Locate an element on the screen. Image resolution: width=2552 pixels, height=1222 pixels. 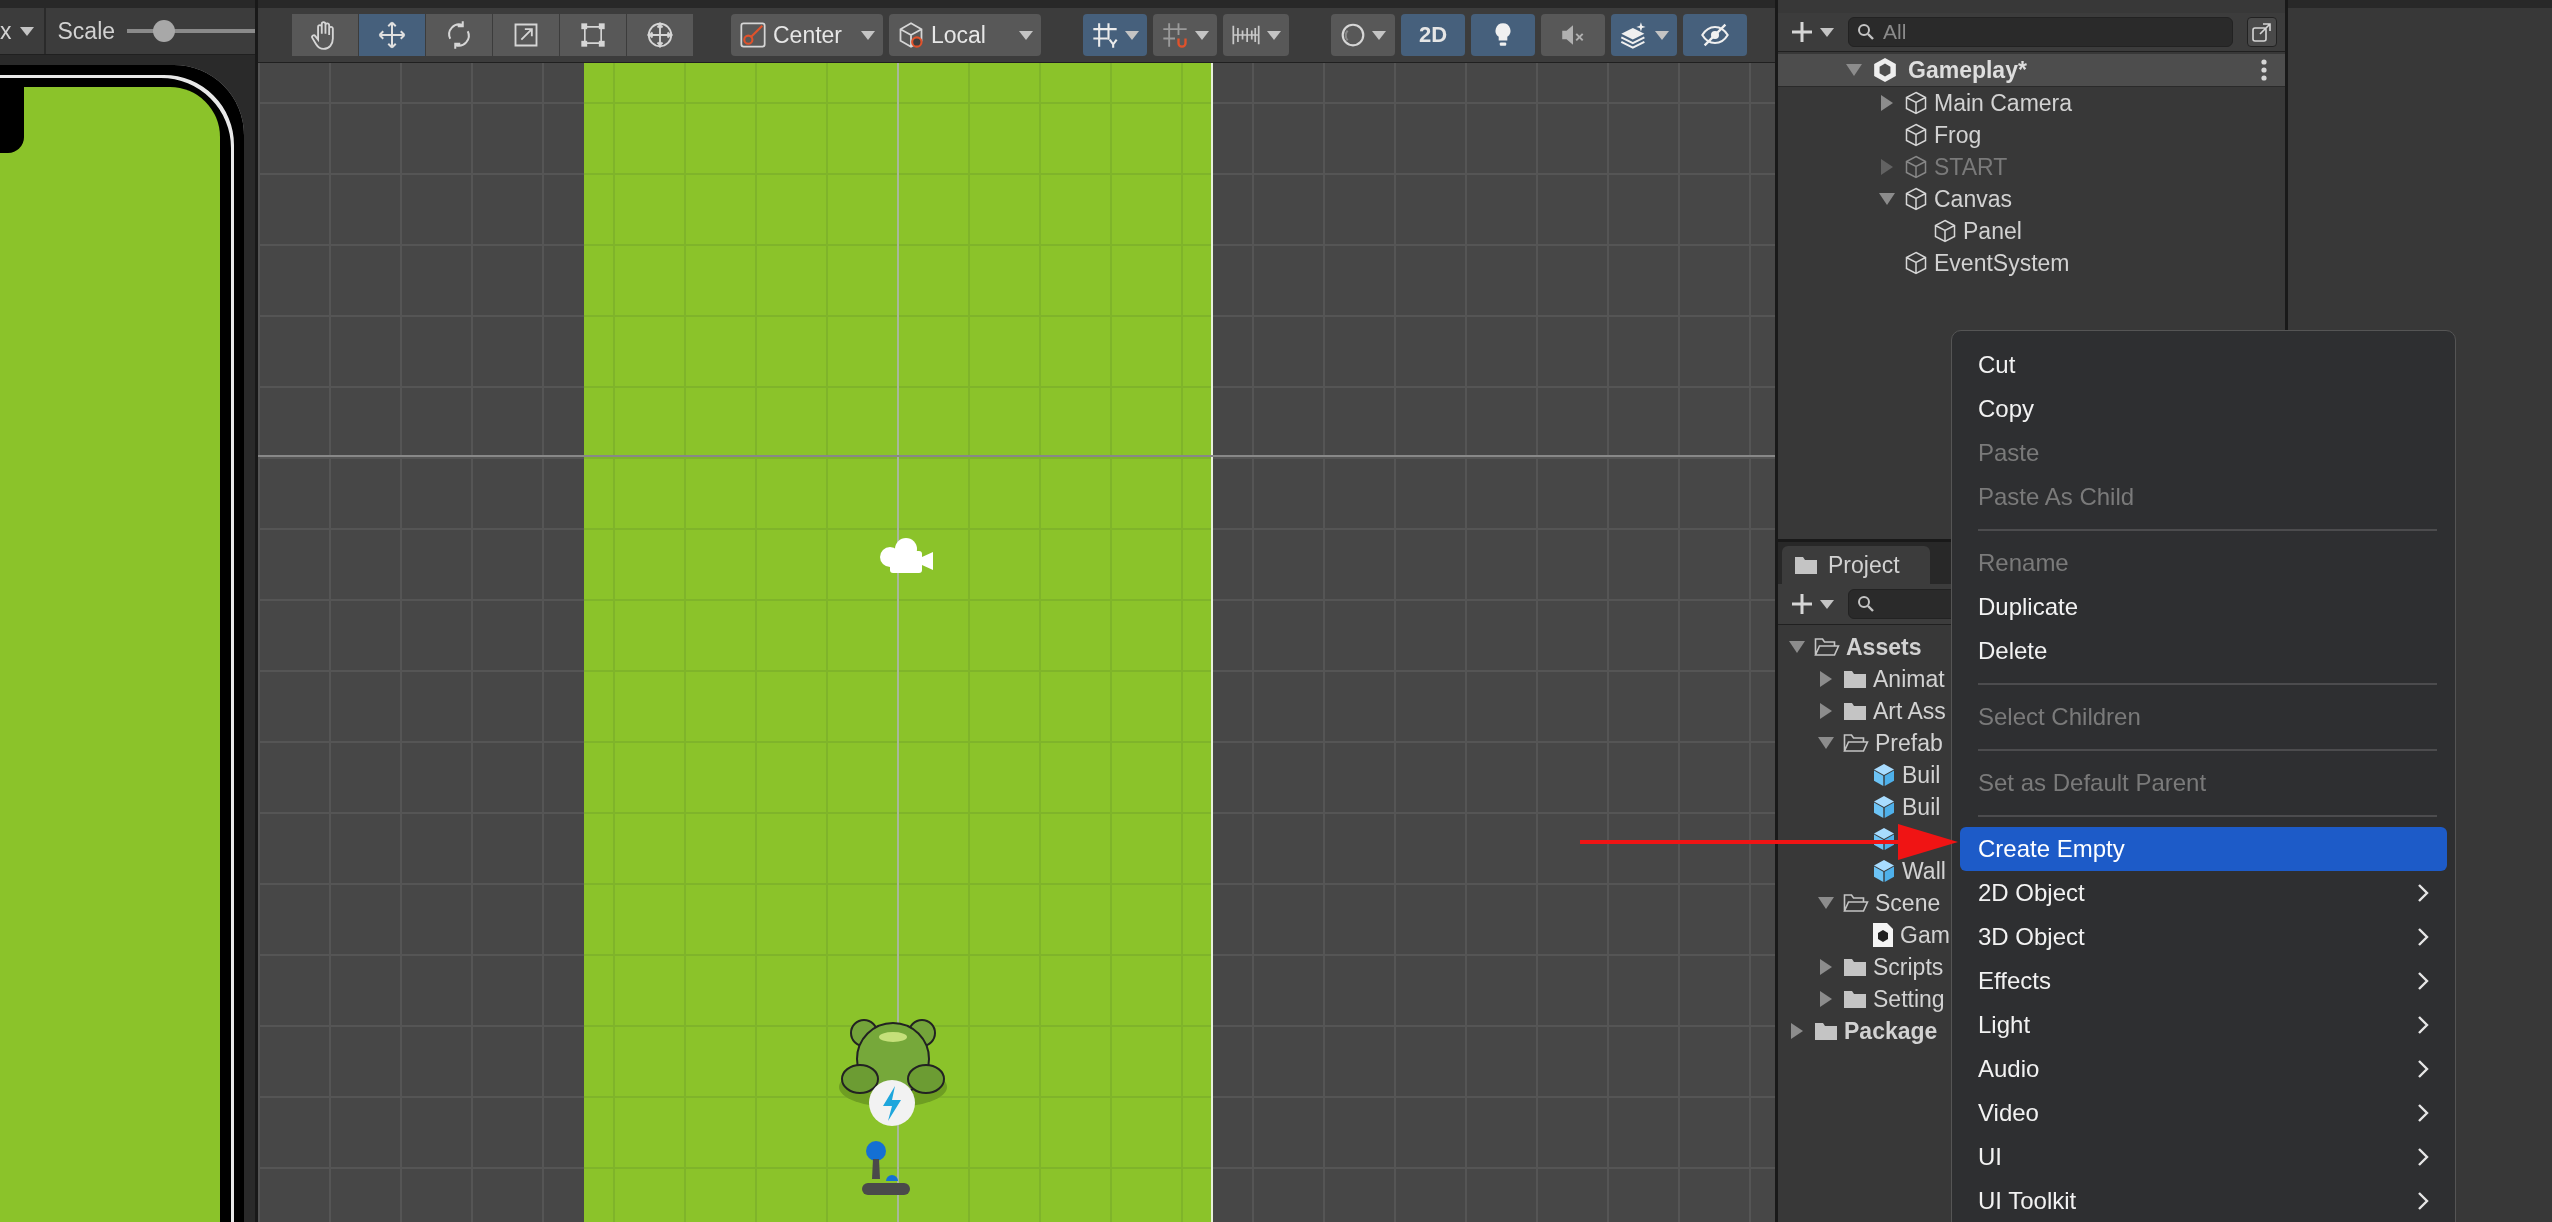
scale-label: Scale is located at coordinates (86, 31).